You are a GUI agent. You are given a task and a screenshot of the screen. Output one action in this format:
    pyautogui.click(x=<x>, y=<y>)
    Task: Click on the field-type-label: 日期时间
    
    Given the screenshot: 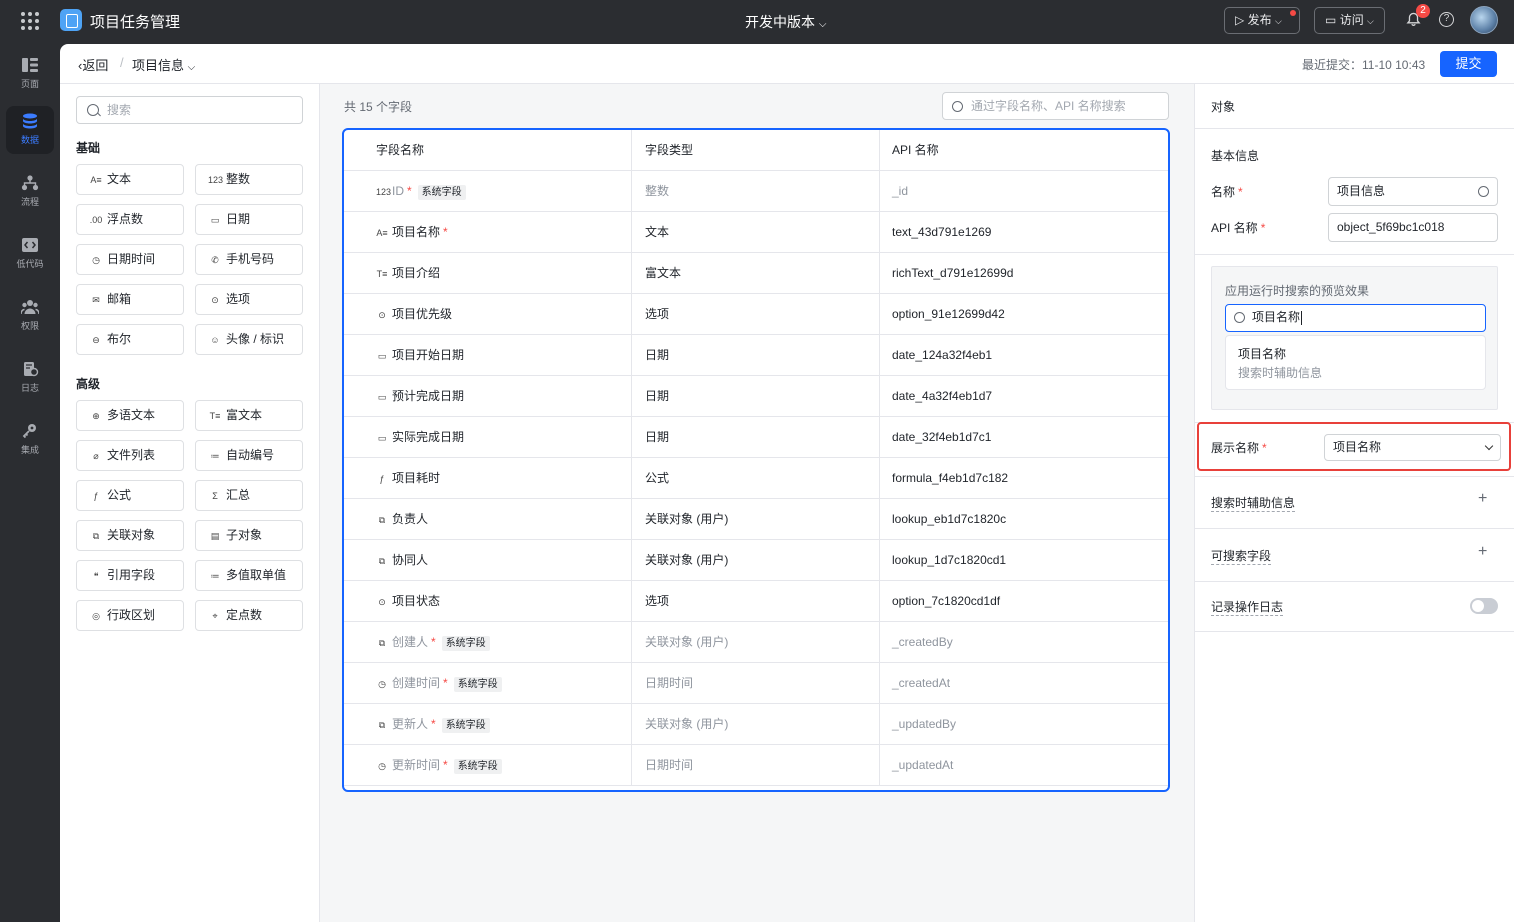 What is the action you would take?
    pyautogui.click(x=131, y=259)
    